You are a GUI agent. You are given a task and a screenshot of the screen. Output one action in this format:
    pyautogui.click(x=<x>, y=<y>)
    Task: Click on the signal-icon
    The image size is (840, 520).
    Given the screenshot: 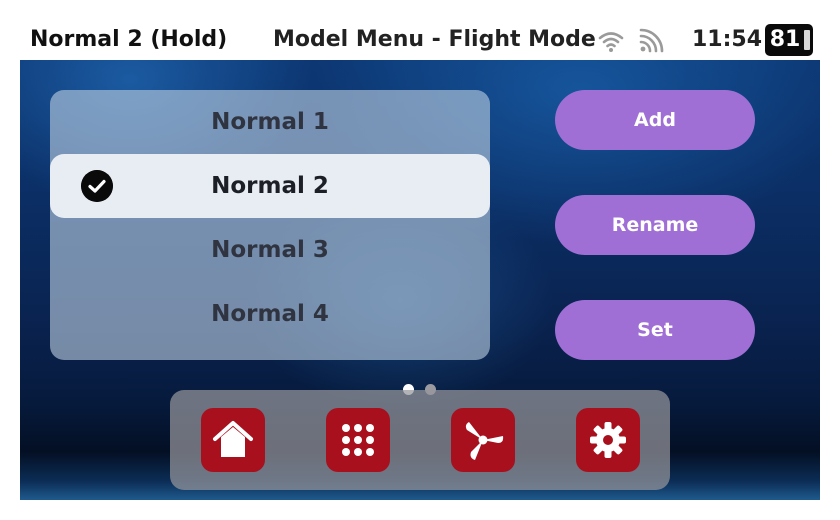 What is the action you would take?
    pyautogui.click(x=651, y=40)
    